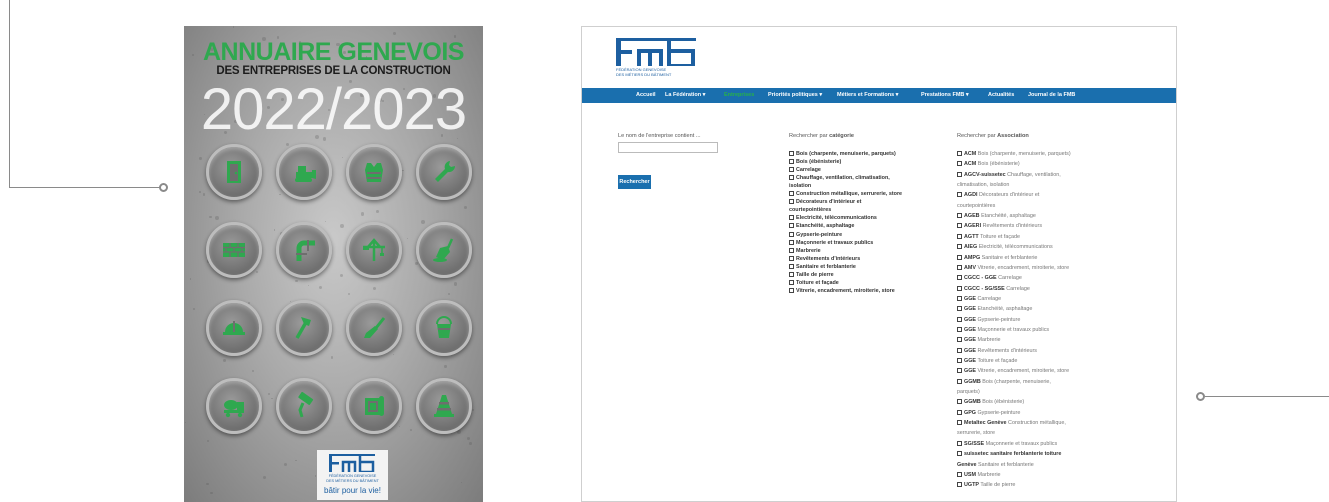 Image resolution: width=1329 pixels, height=502 pixels. I want to click on nav-item-priorit-s-politiques: Priorités politiques ▾, so click(795, 95).